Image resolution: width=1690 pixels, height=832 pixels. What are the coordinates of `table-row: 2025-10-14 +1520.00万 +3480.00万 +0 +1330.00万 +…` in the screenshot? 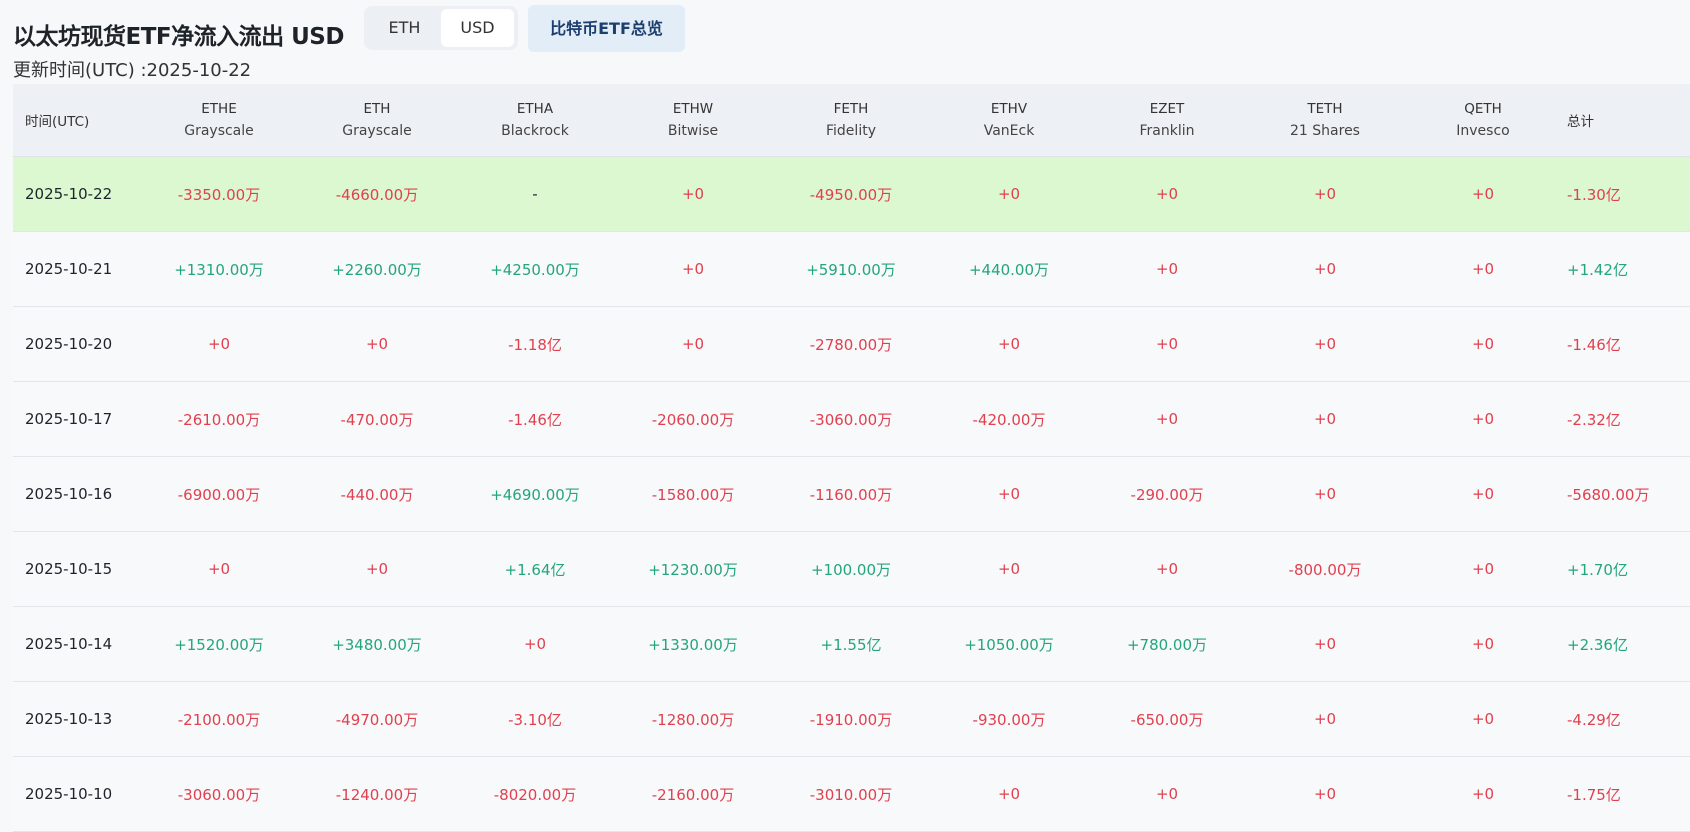 It's located at (851, 644).